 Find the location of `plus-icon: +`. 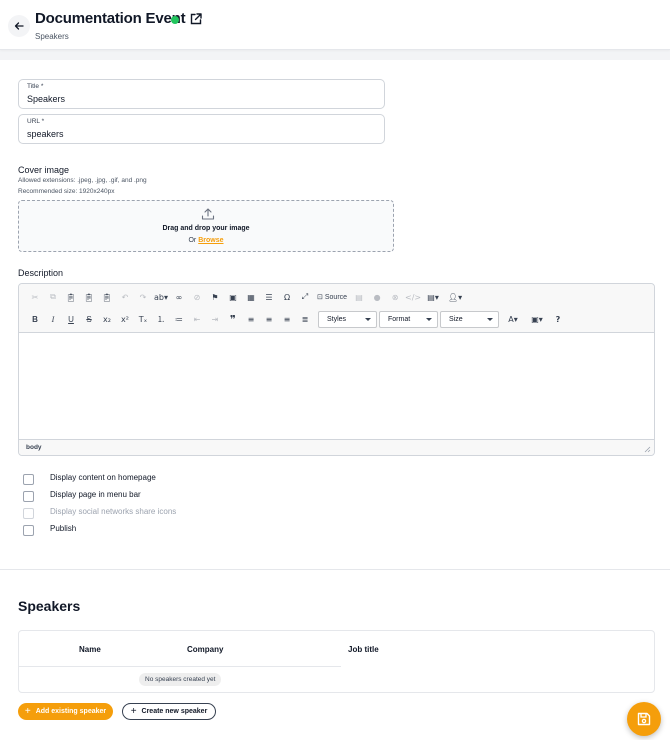

plus-icon: + is located at coordinates (133, 711).